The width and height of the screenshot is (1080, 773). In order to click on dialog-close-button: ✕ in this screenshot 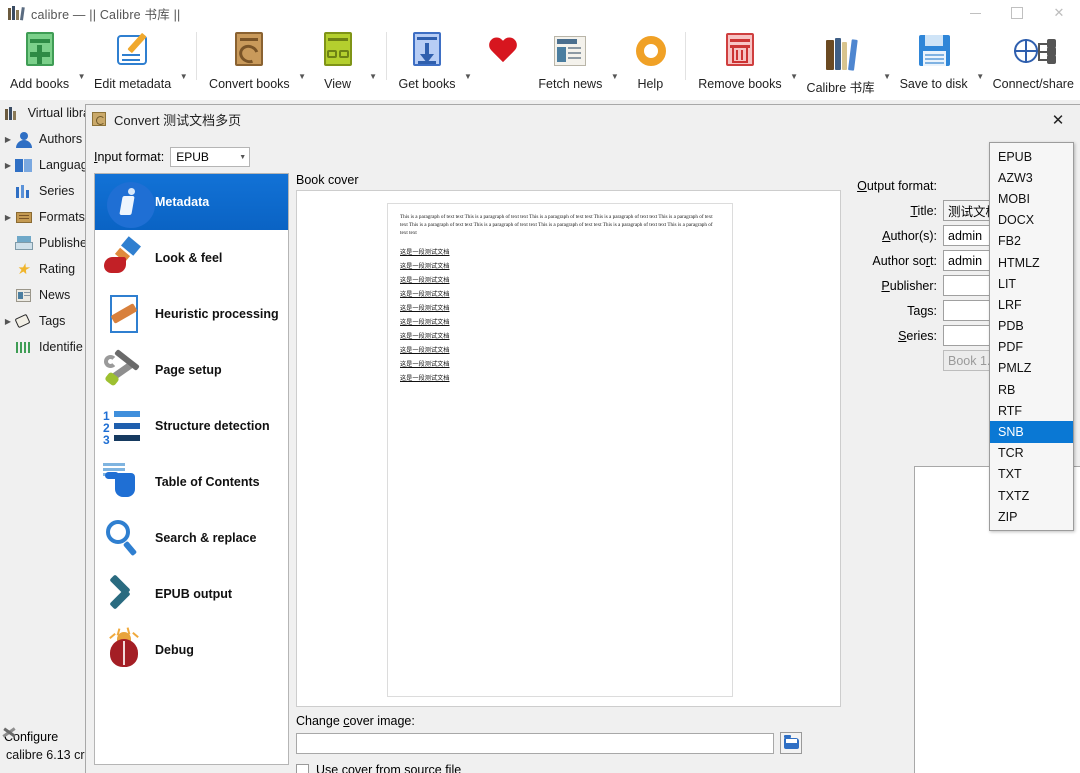, I will do `click(1058, 120)`.